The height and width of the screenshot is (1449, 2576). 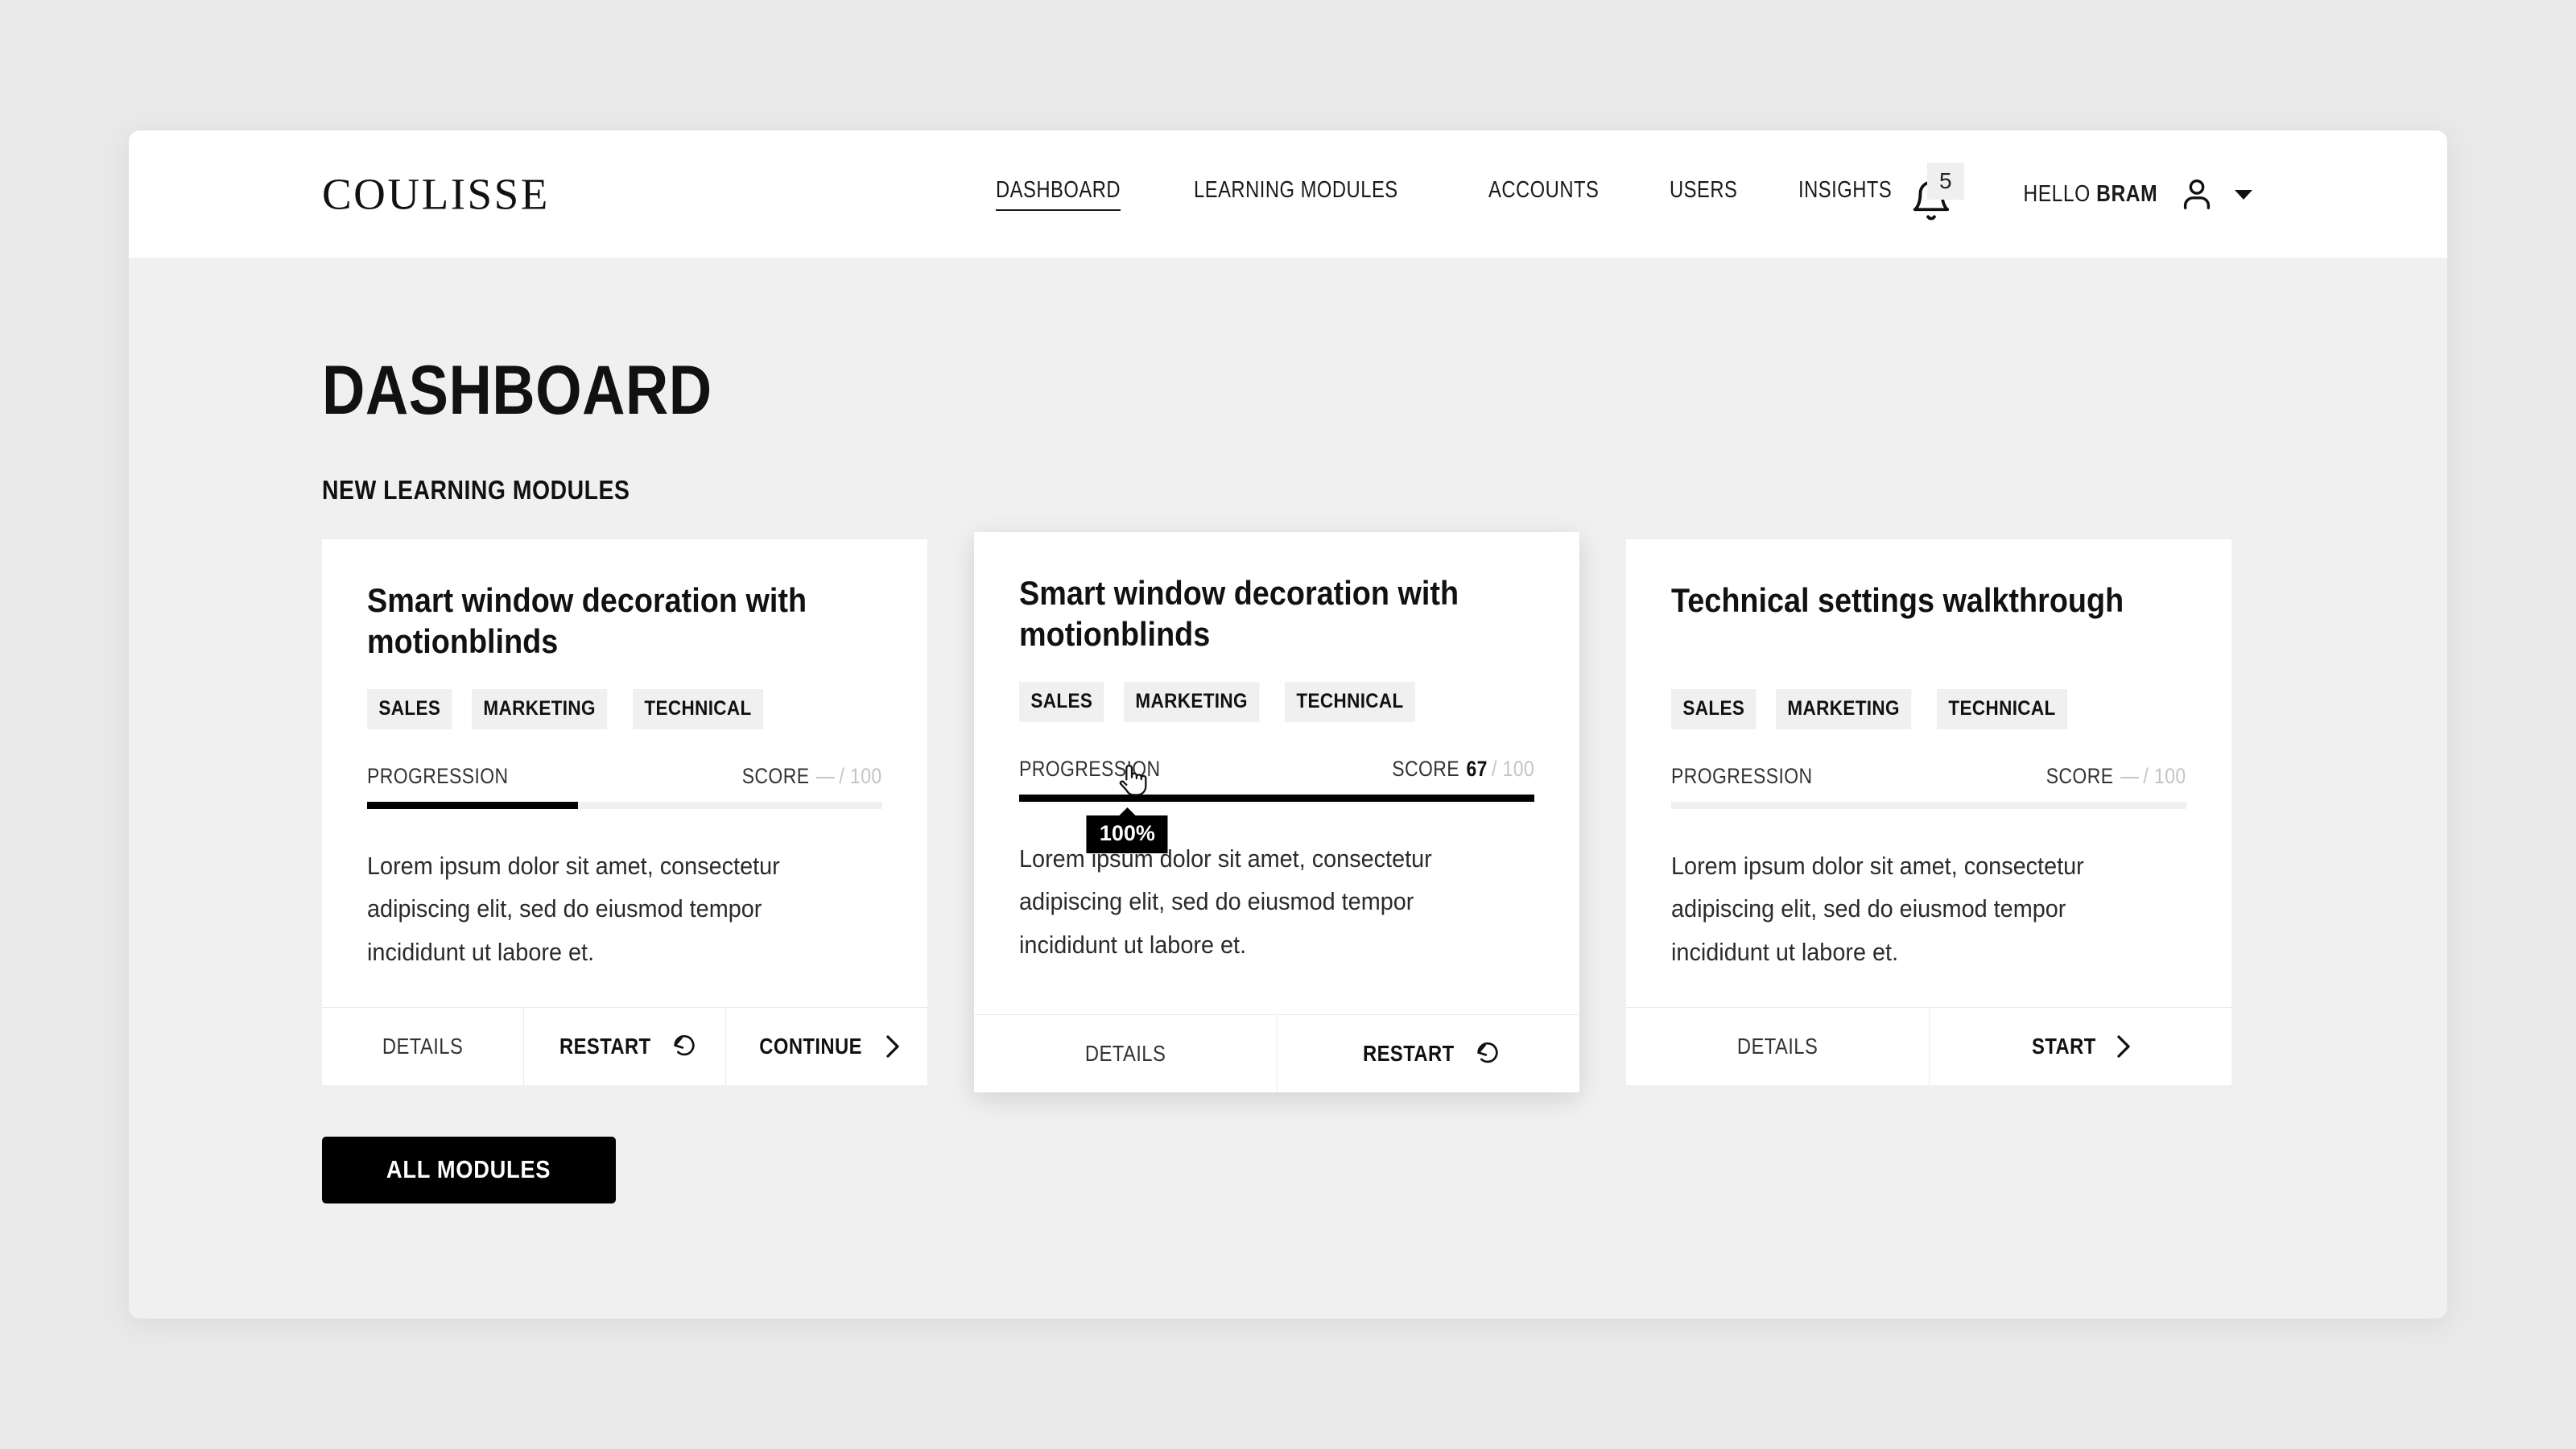 I want to click on person-icon, so click(x=2196, y=194).